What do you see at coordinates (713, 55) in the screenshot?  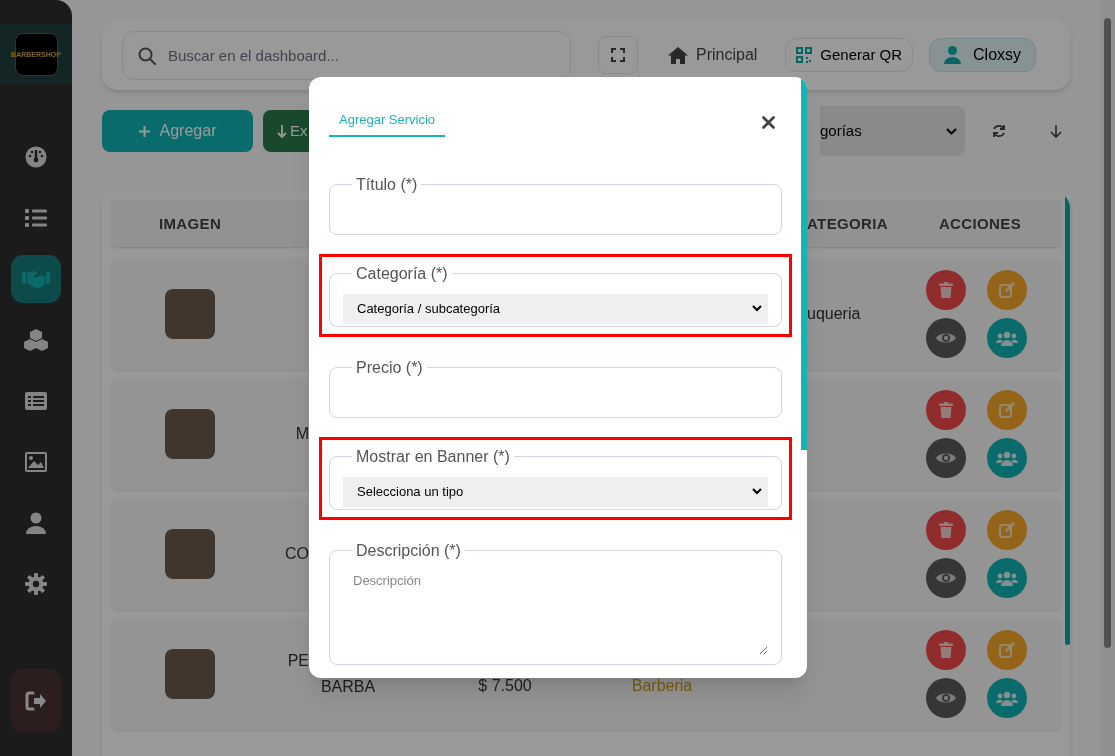 I see `home-link: Principal` at bounding box center [713, 55].